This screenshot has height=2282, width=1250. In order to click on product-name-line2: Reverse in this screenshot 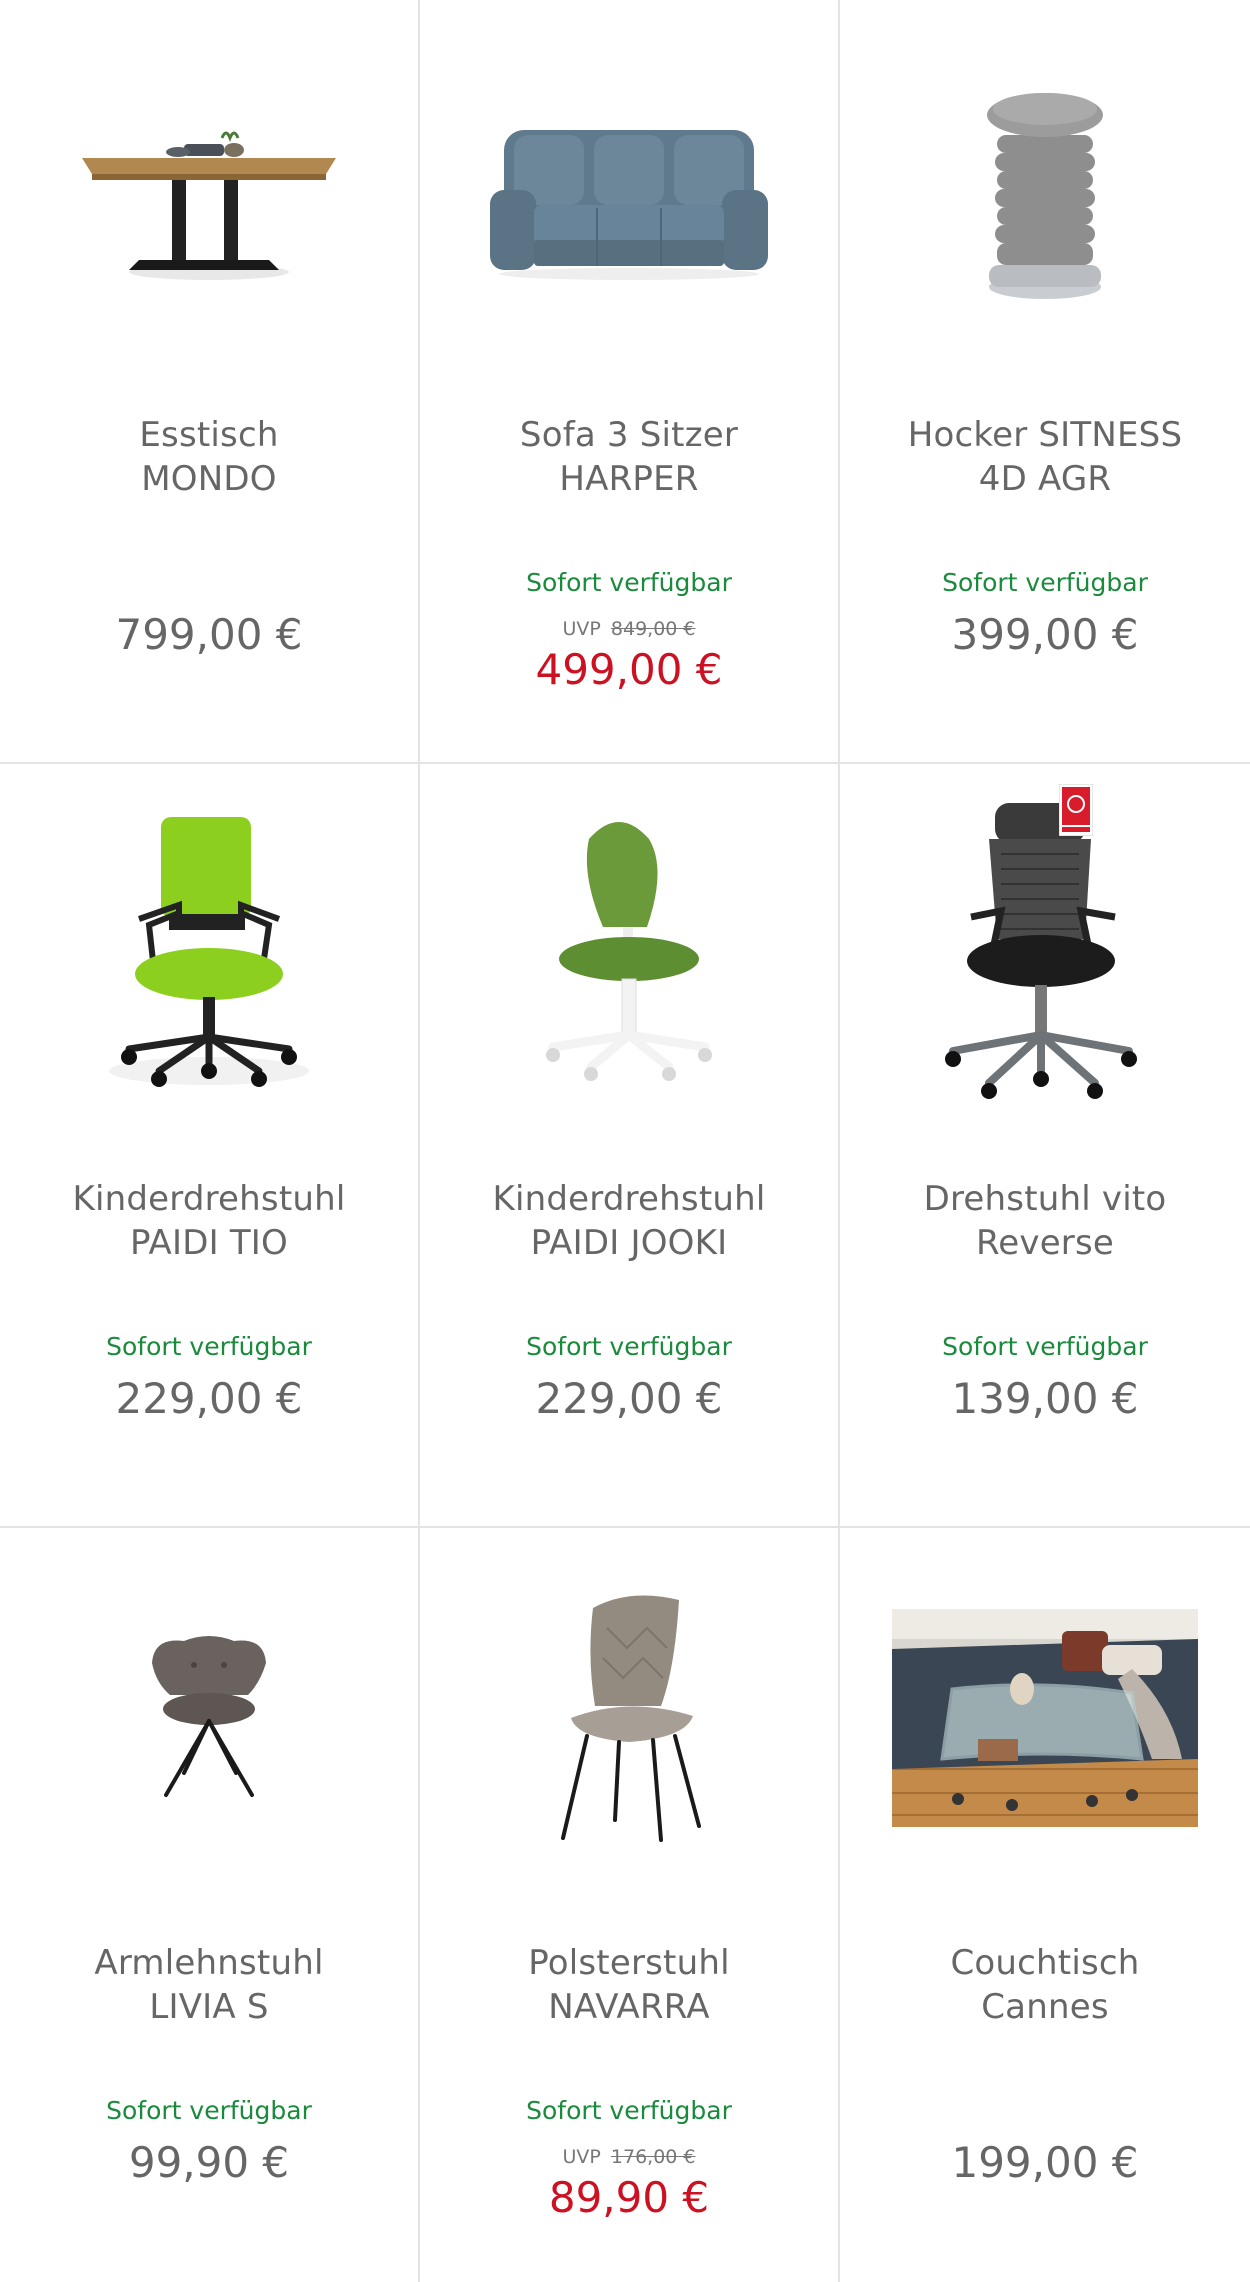, I will do `click(1045, 1243)`.